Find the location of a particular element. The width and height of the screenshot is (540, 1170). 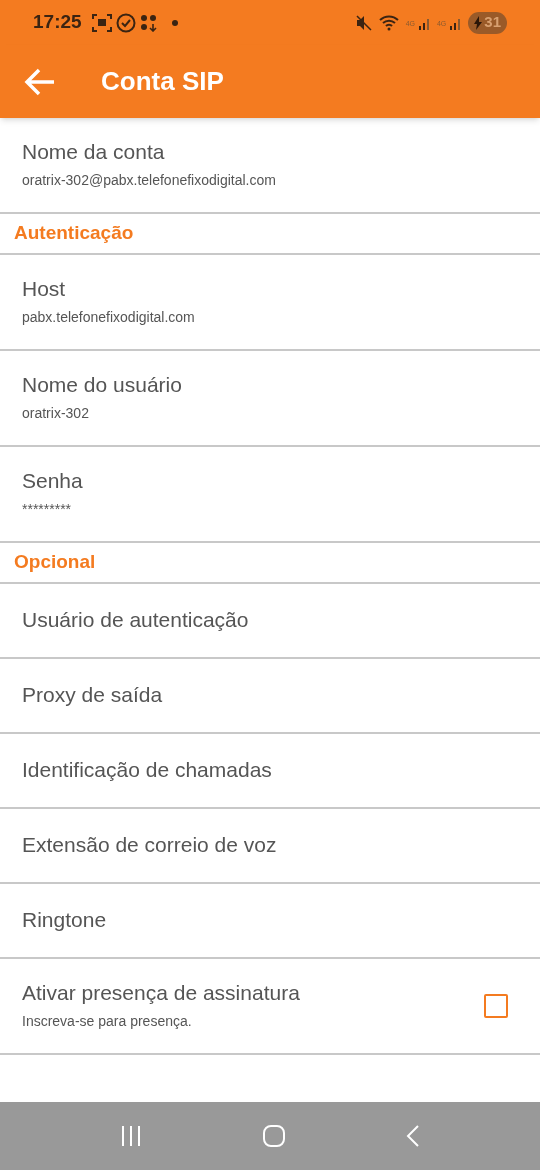

row-subtitle: oratrix-302 is located at coordinates (56, 413).